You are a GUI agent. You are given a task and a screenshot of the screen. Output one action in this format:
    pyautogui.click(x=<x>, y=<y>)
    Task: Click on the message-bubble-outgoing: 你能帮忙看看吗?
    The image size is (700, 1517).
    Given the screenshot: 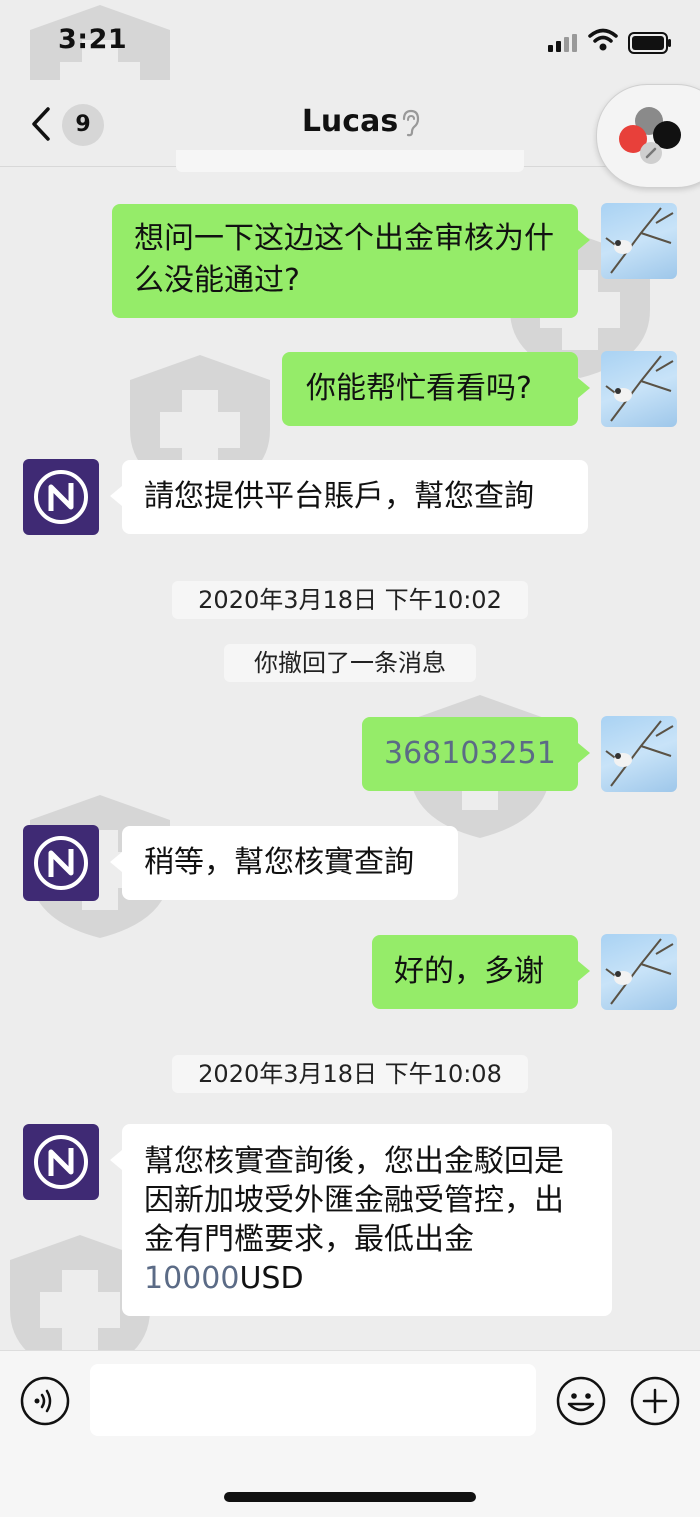 What is the action you would take?
    pyautogui.click(x=430, y=389)
    